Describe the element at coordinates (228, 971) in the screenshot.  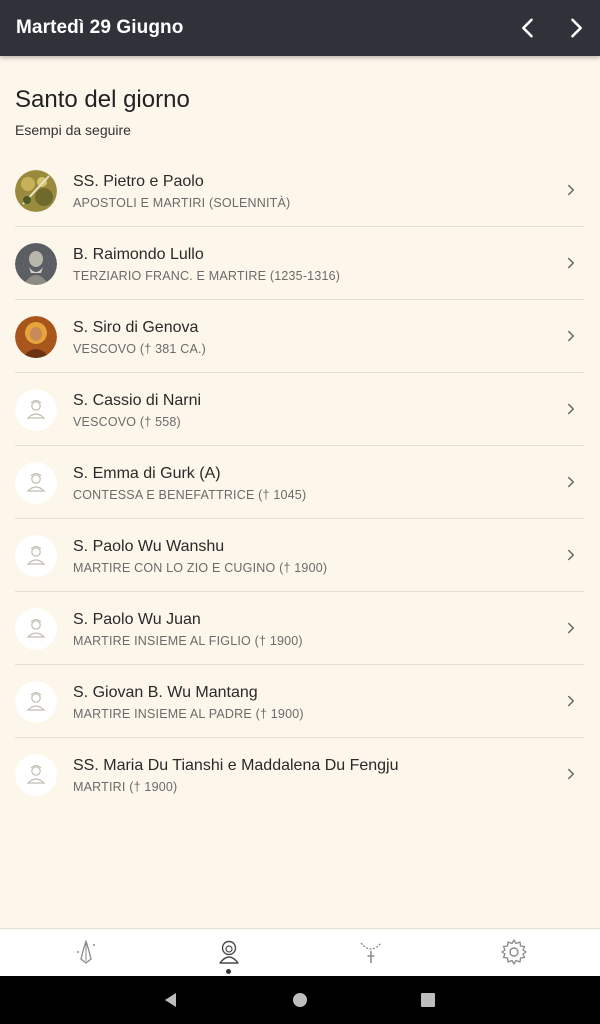
I see `active-tab-indicator` at that location.